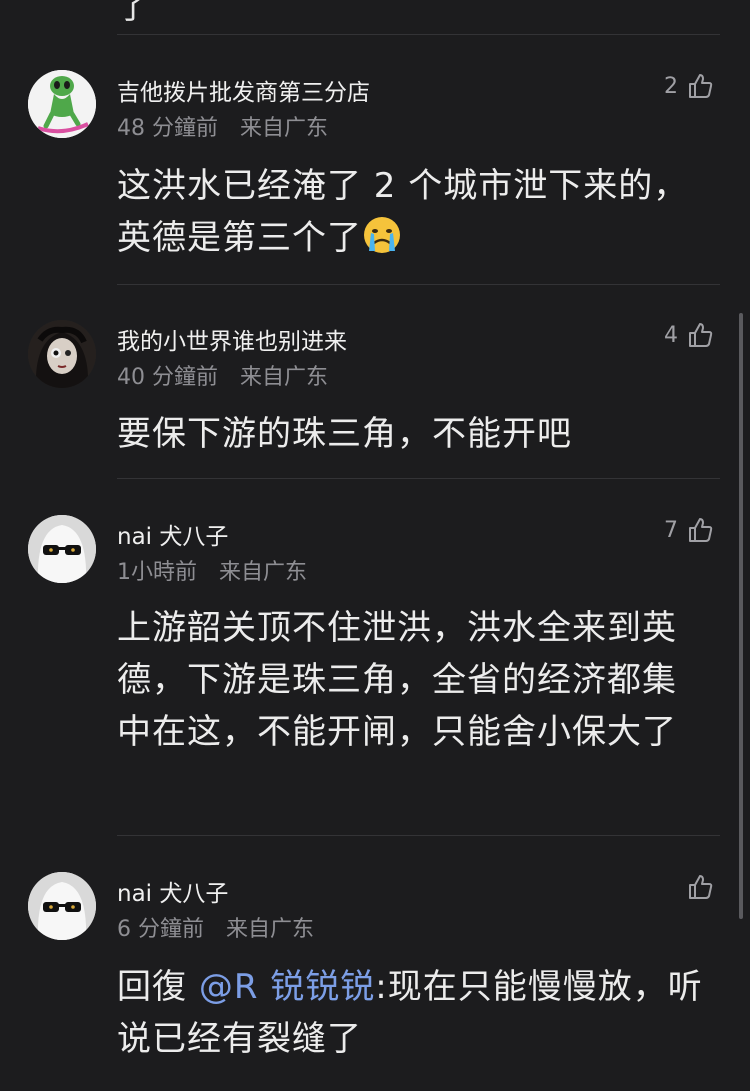  Describe the element at coordinates (212, 570) in the screenshot. I see `comment-meta: 1小時前 来自广东` at that location.